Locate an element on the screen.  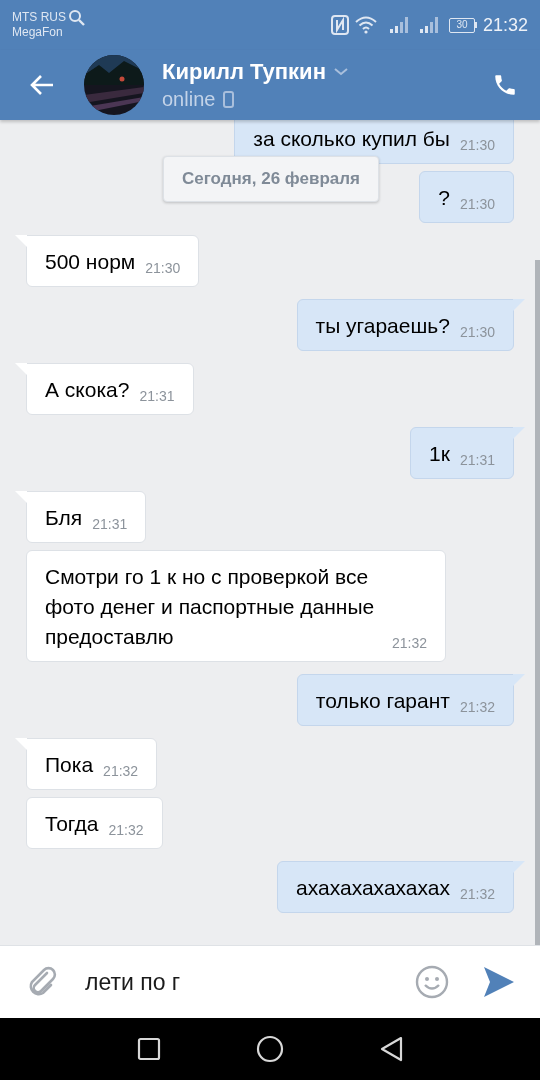
contact-name: Кирилл Тупкин is located at coordinates (244, 72).